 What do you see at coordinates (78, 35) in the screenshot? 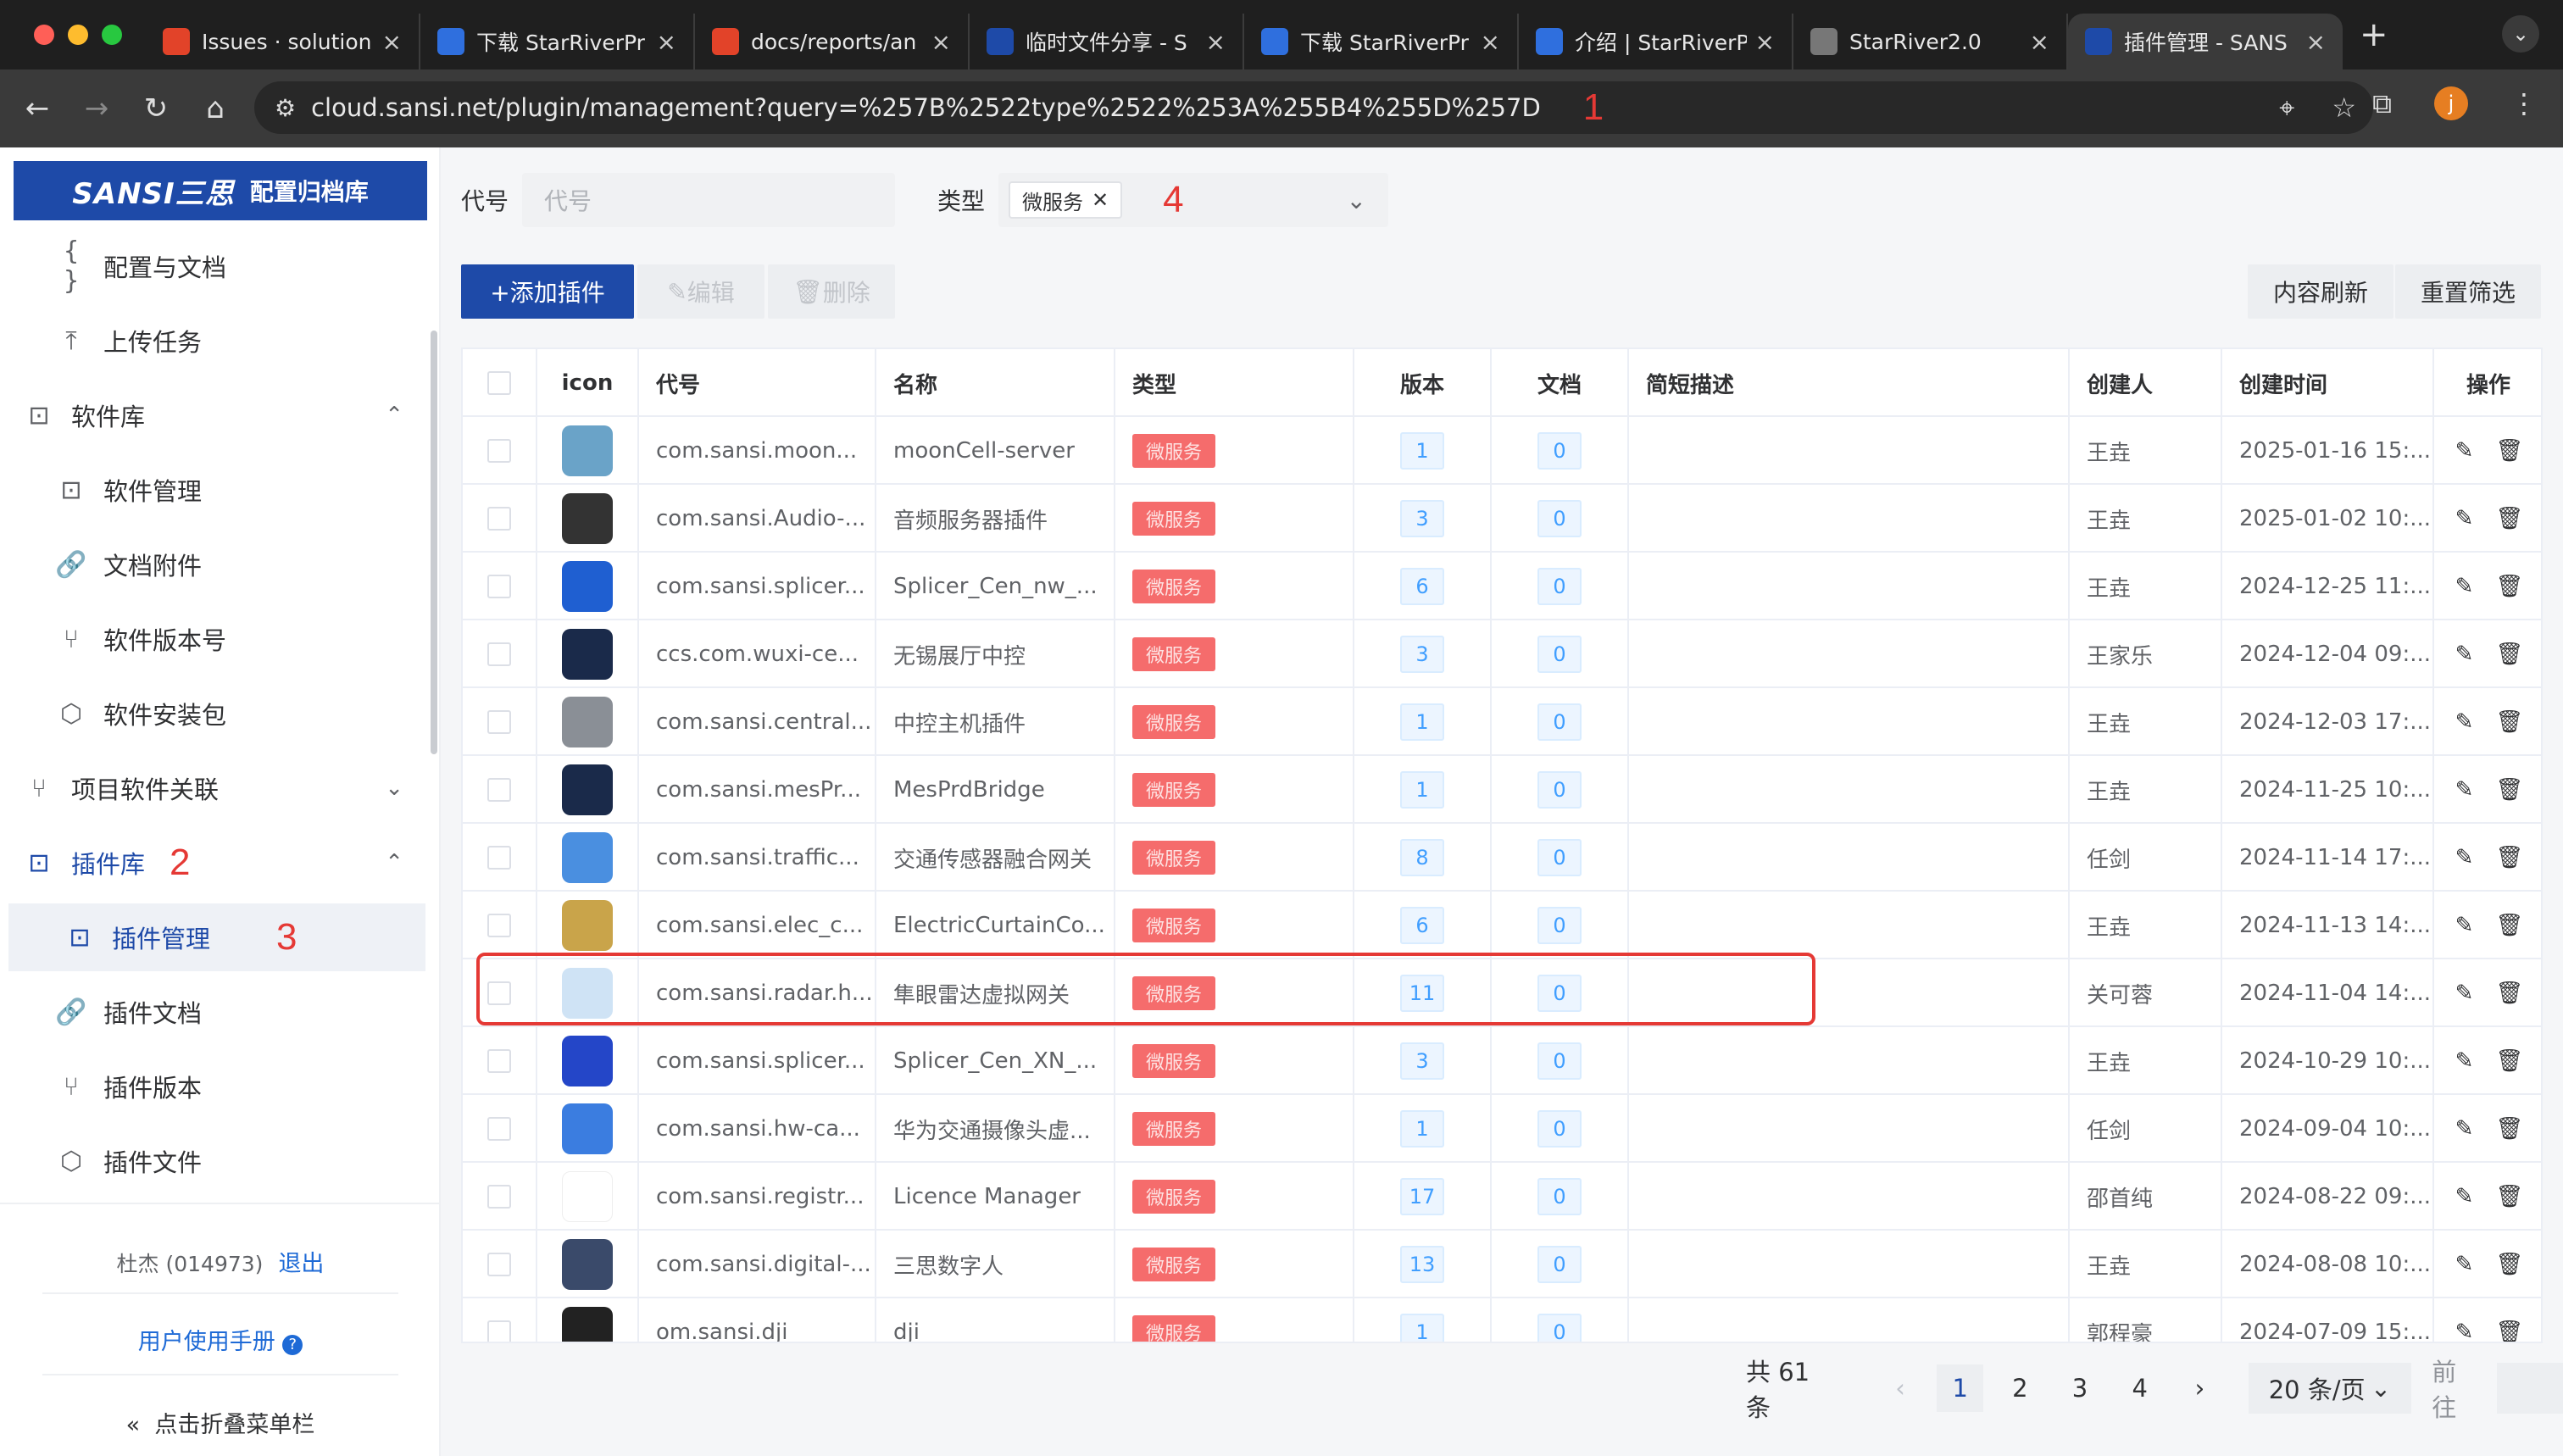
I see `minimize-window-button` at bounding box center [78, 35].